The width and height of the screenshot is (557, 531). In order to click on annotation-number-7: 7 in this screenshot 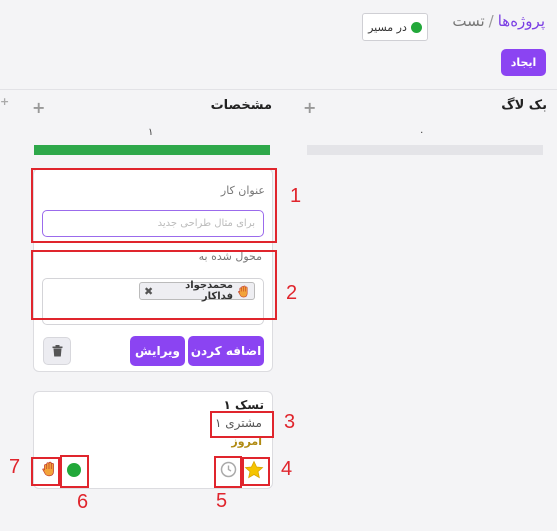, I will do `click(15, 467)`.